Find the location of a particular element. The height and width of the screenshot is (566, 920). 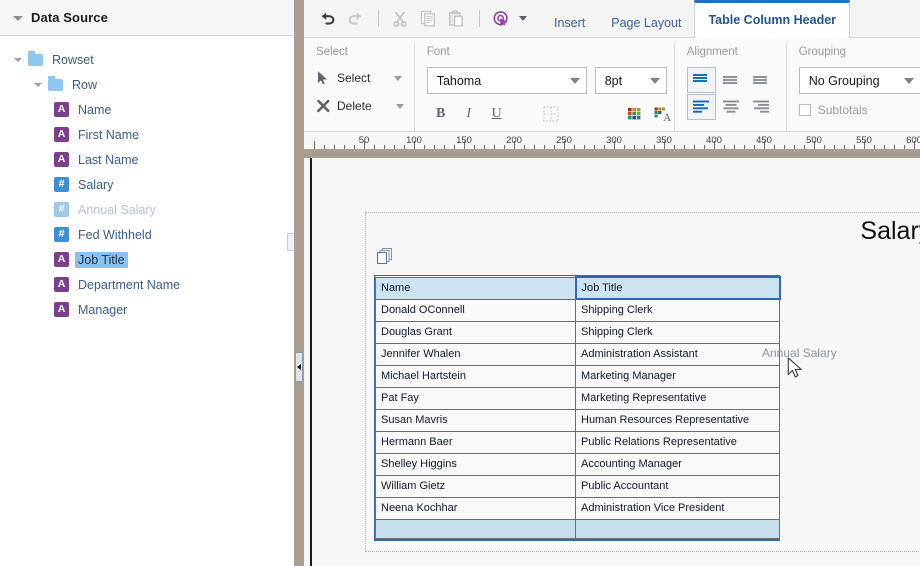

copy-button is located at coordinates (428, 19).